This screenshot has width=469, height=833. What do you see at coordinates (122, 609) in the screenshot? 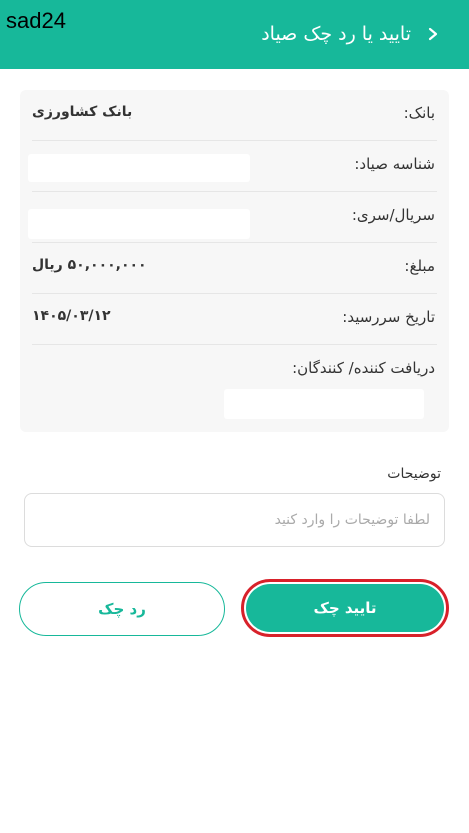
I see `reject-cheque-button: رد چک` at bounding box center [122, 609].